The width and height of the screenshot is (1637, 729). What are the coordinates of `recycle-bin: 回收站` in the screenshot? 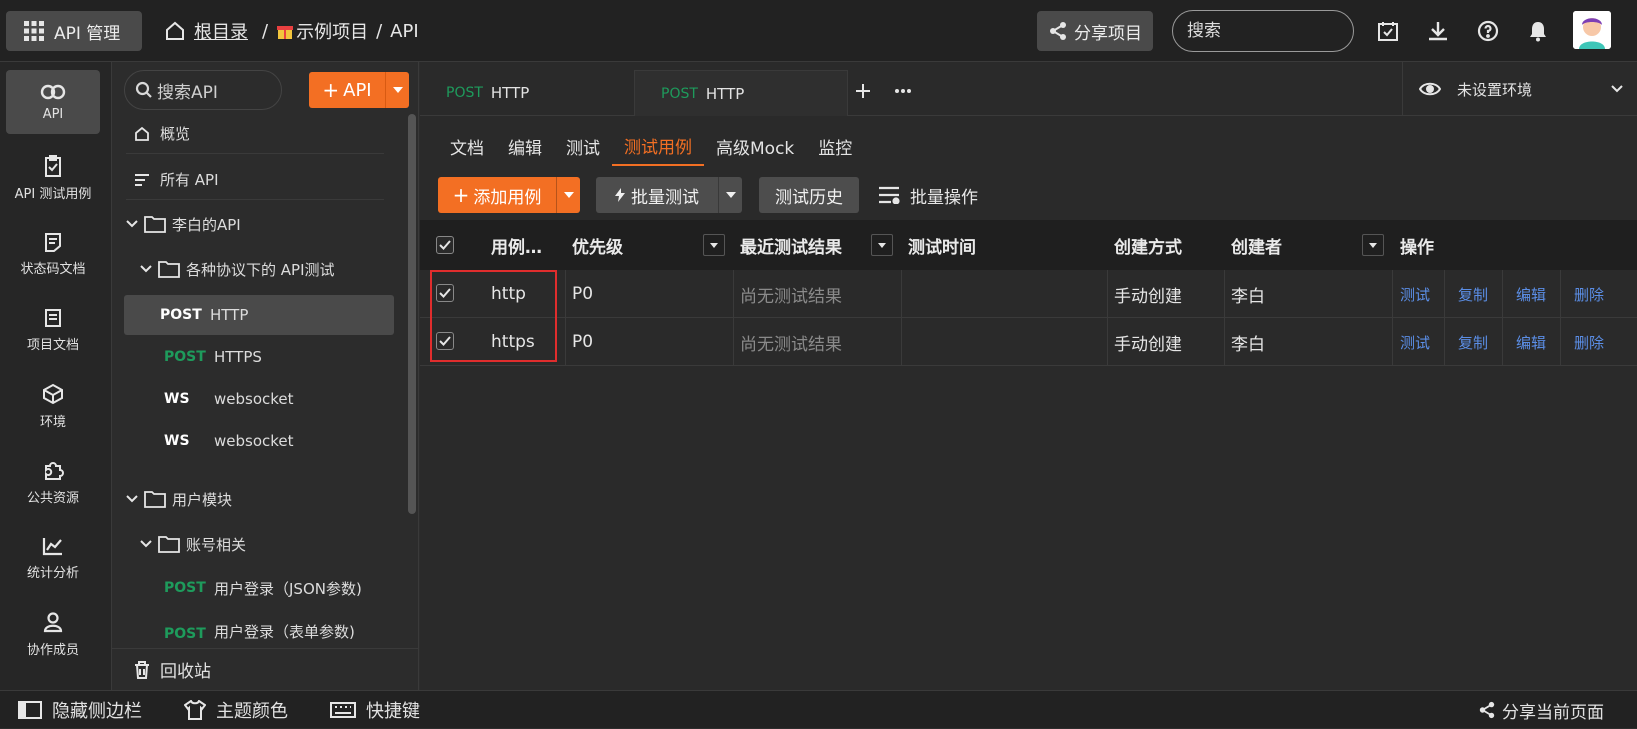 It's located at (265, 669).